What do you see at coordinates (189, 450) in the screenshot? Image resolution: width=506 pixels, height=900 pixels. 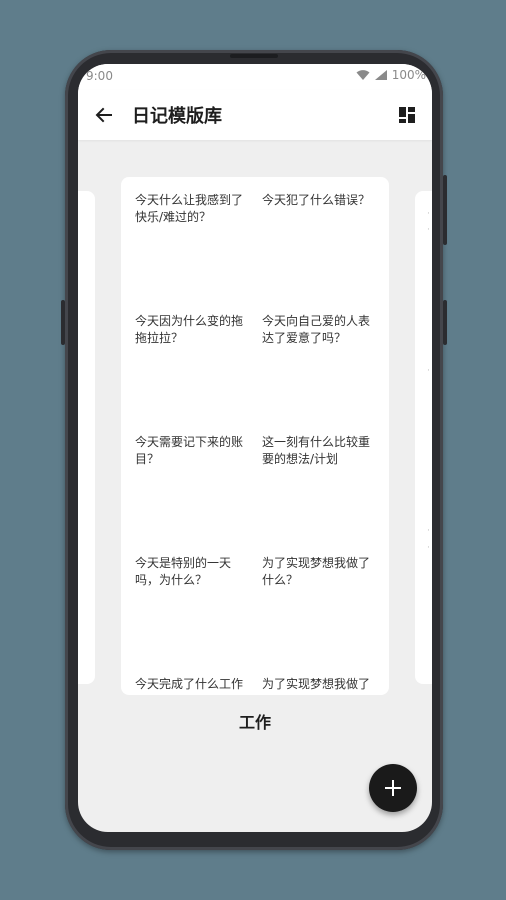 I see `prompt-item: 今天需要记下来的账目？` at bounding box center [189, 450].